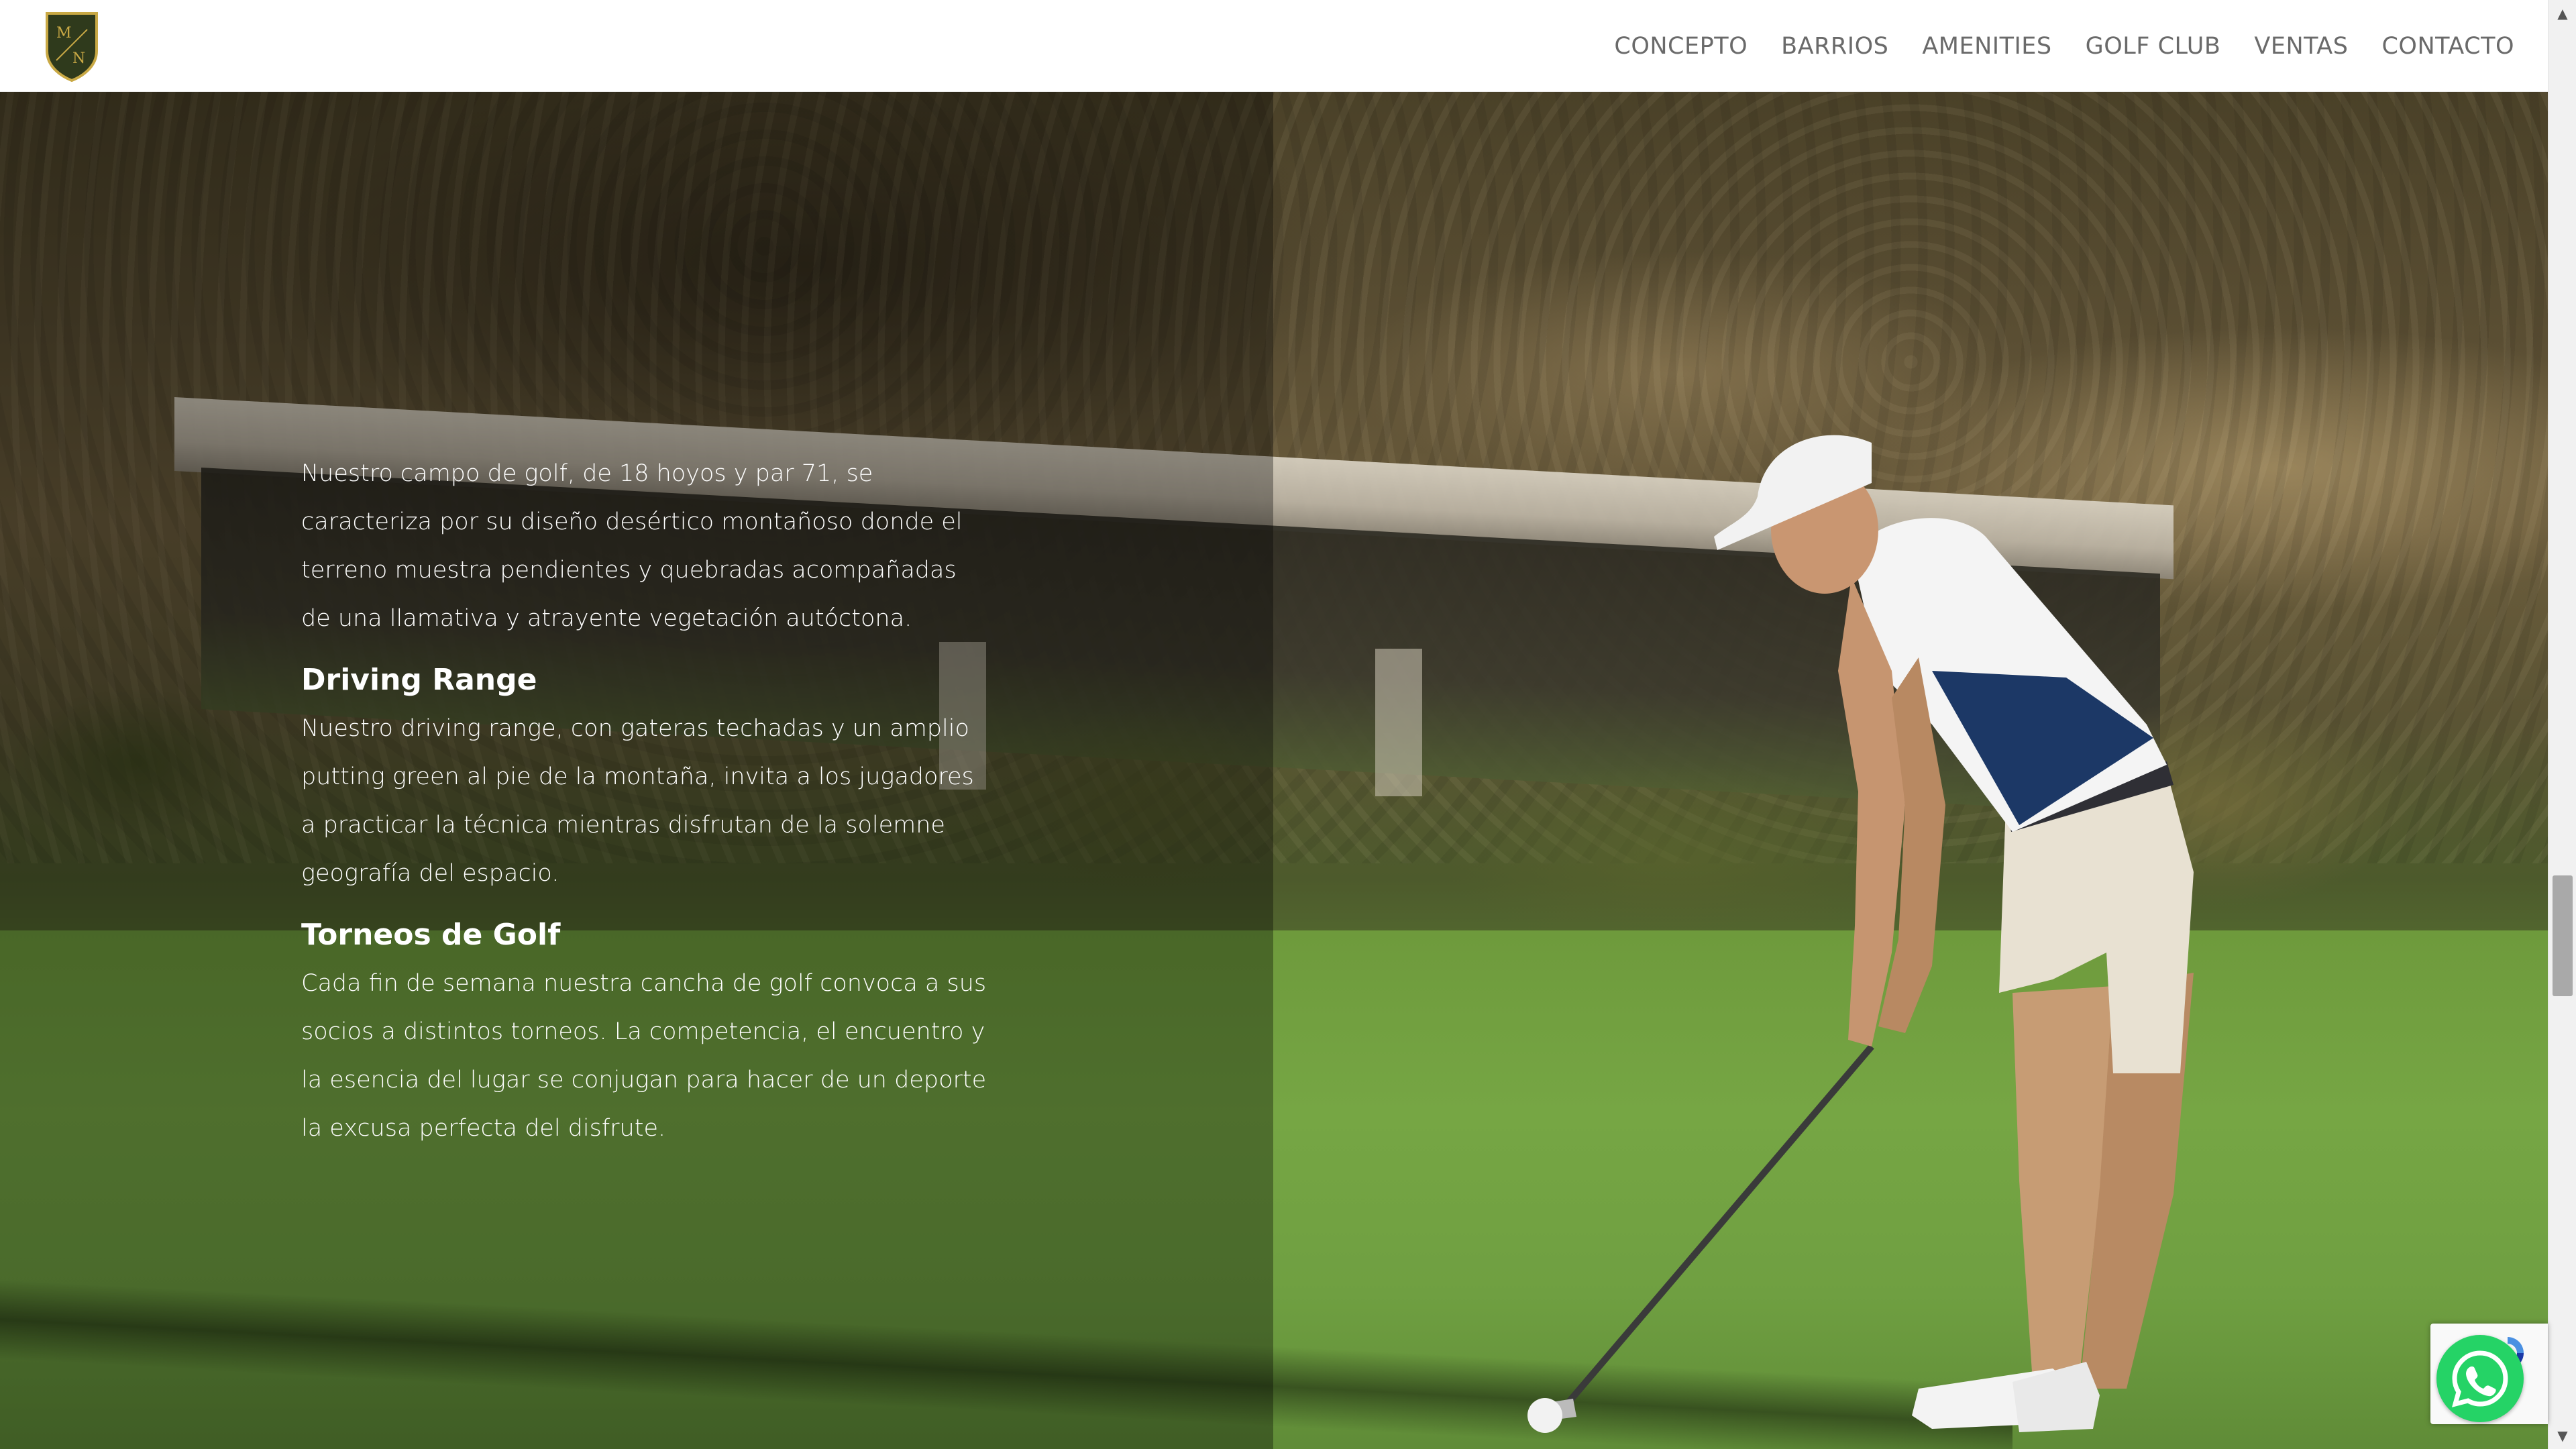  Describe the element at coordinates (431, 935) in the screenshot. I see `section-title-torneos: Torneos de Golf` at that location.